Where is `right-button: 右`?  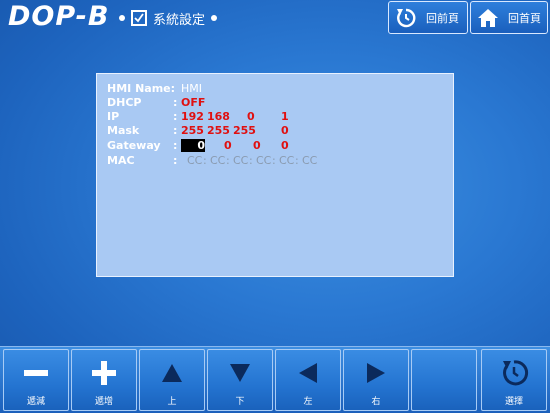
right-button: 右 is located at coordinates (376, 380).